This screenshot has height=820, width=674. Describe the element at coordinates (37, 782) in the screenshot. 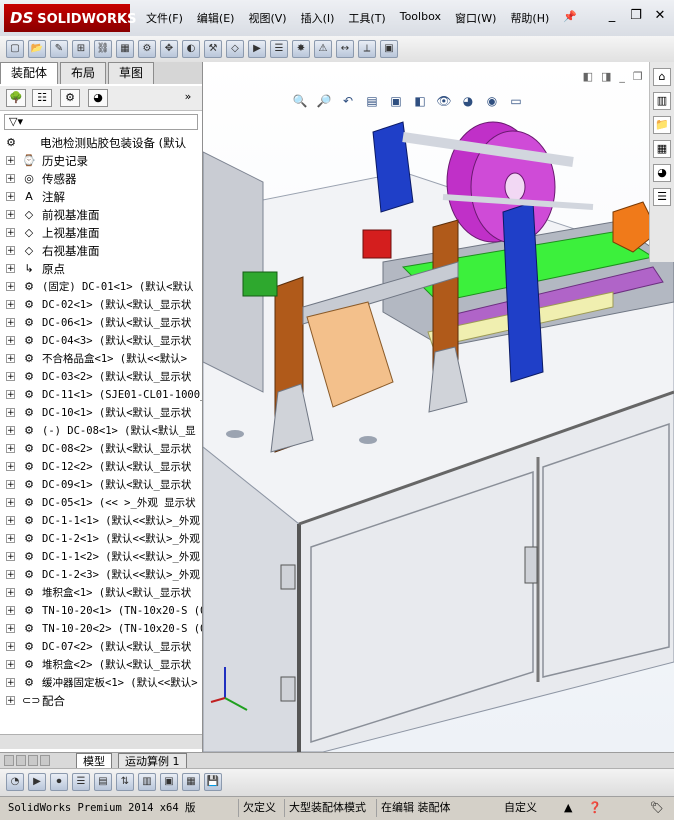

I see `motion-play-icon: ▶` at that location.